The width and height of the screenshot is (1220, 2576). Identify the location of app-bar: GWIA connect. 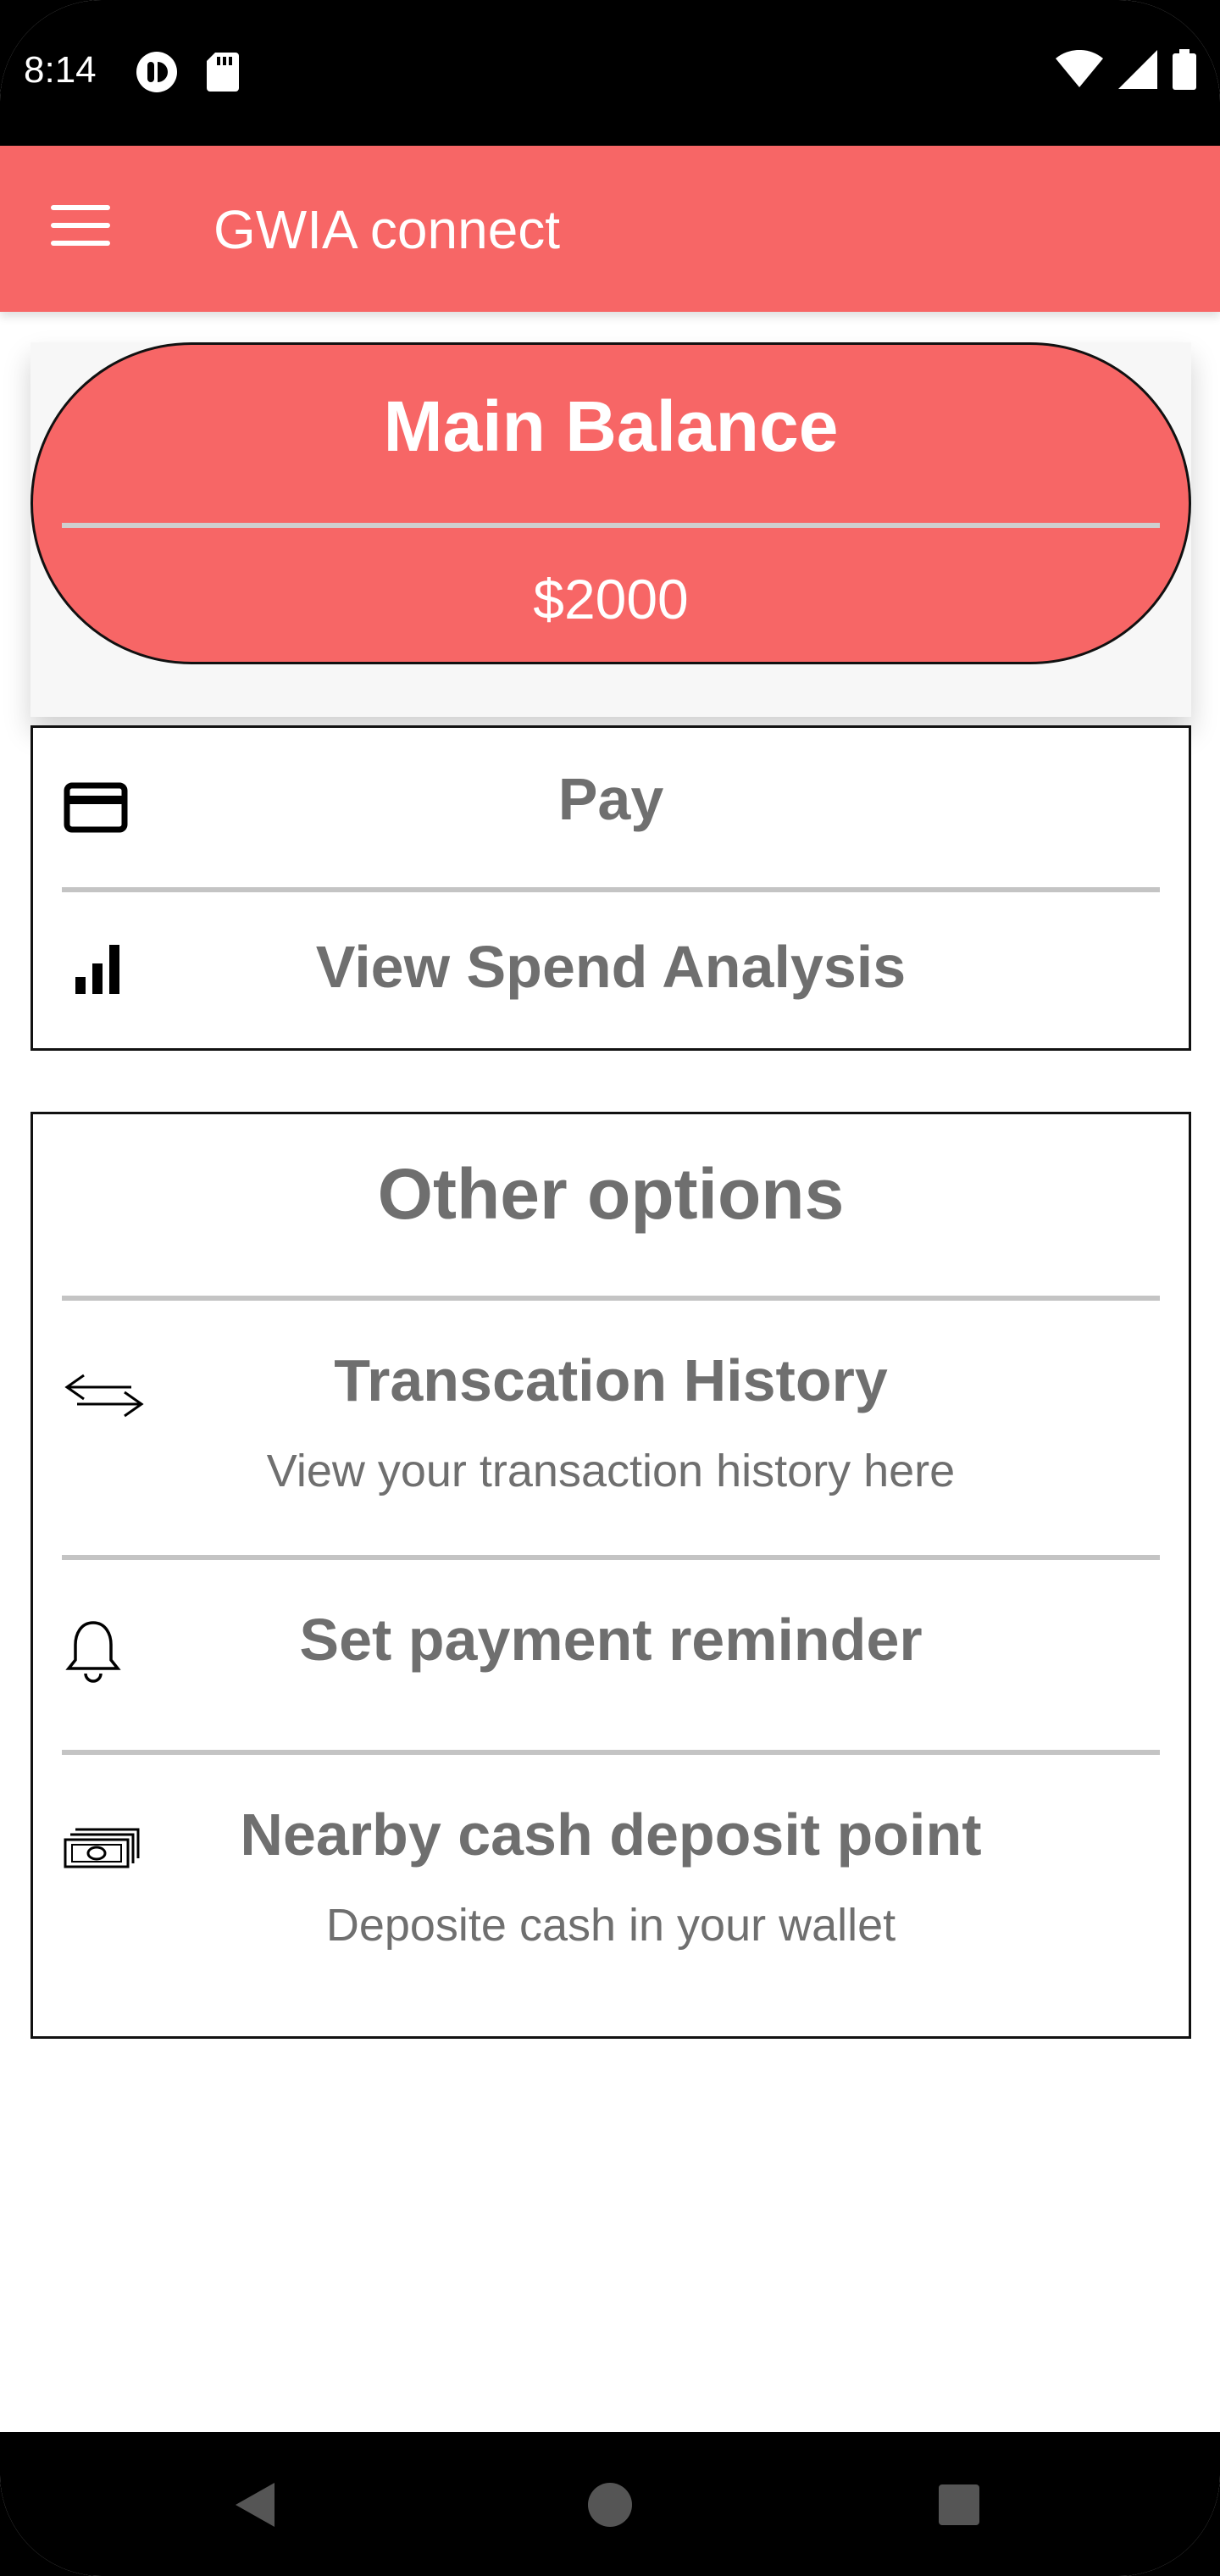
(610, 229).